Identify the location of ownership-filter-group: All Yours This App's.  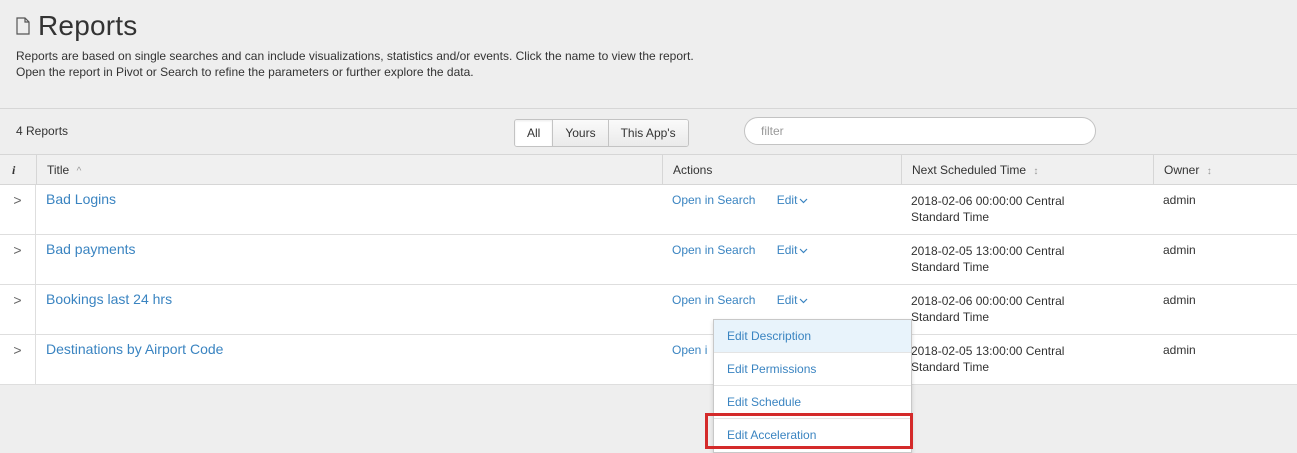
(601, 133).